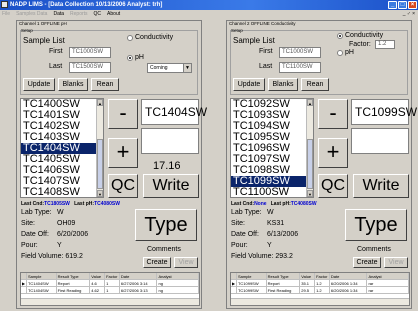  What do you see at coordinates (272, 192) in the screenshot?
I see `list-item: TC1100SW` at bounding box center [272, 192].